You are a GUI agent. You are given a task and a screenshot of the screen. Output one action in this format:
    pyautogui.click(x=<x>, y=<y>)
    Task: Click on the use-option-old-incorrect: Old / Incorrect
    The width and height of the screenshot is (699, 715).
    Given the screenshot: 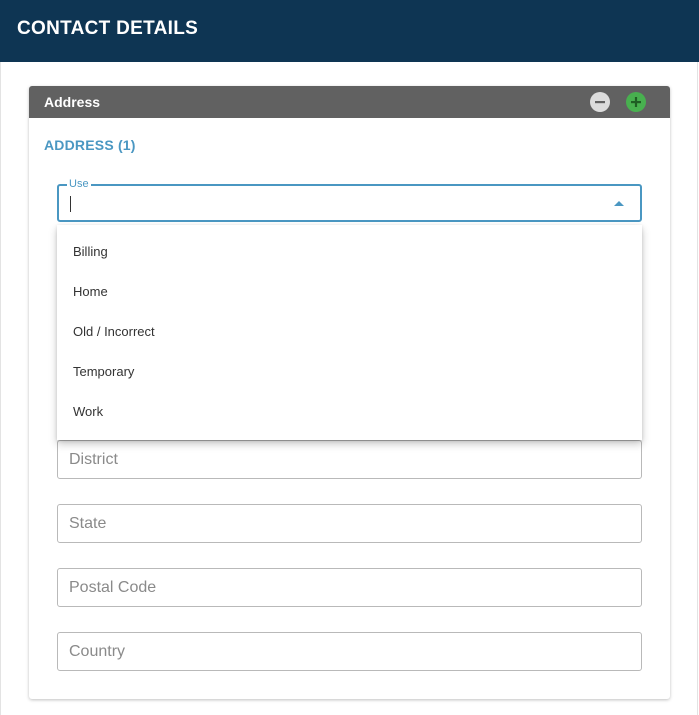 What is the action you would take?
    pyautogui.click(x=349, y=332)
    